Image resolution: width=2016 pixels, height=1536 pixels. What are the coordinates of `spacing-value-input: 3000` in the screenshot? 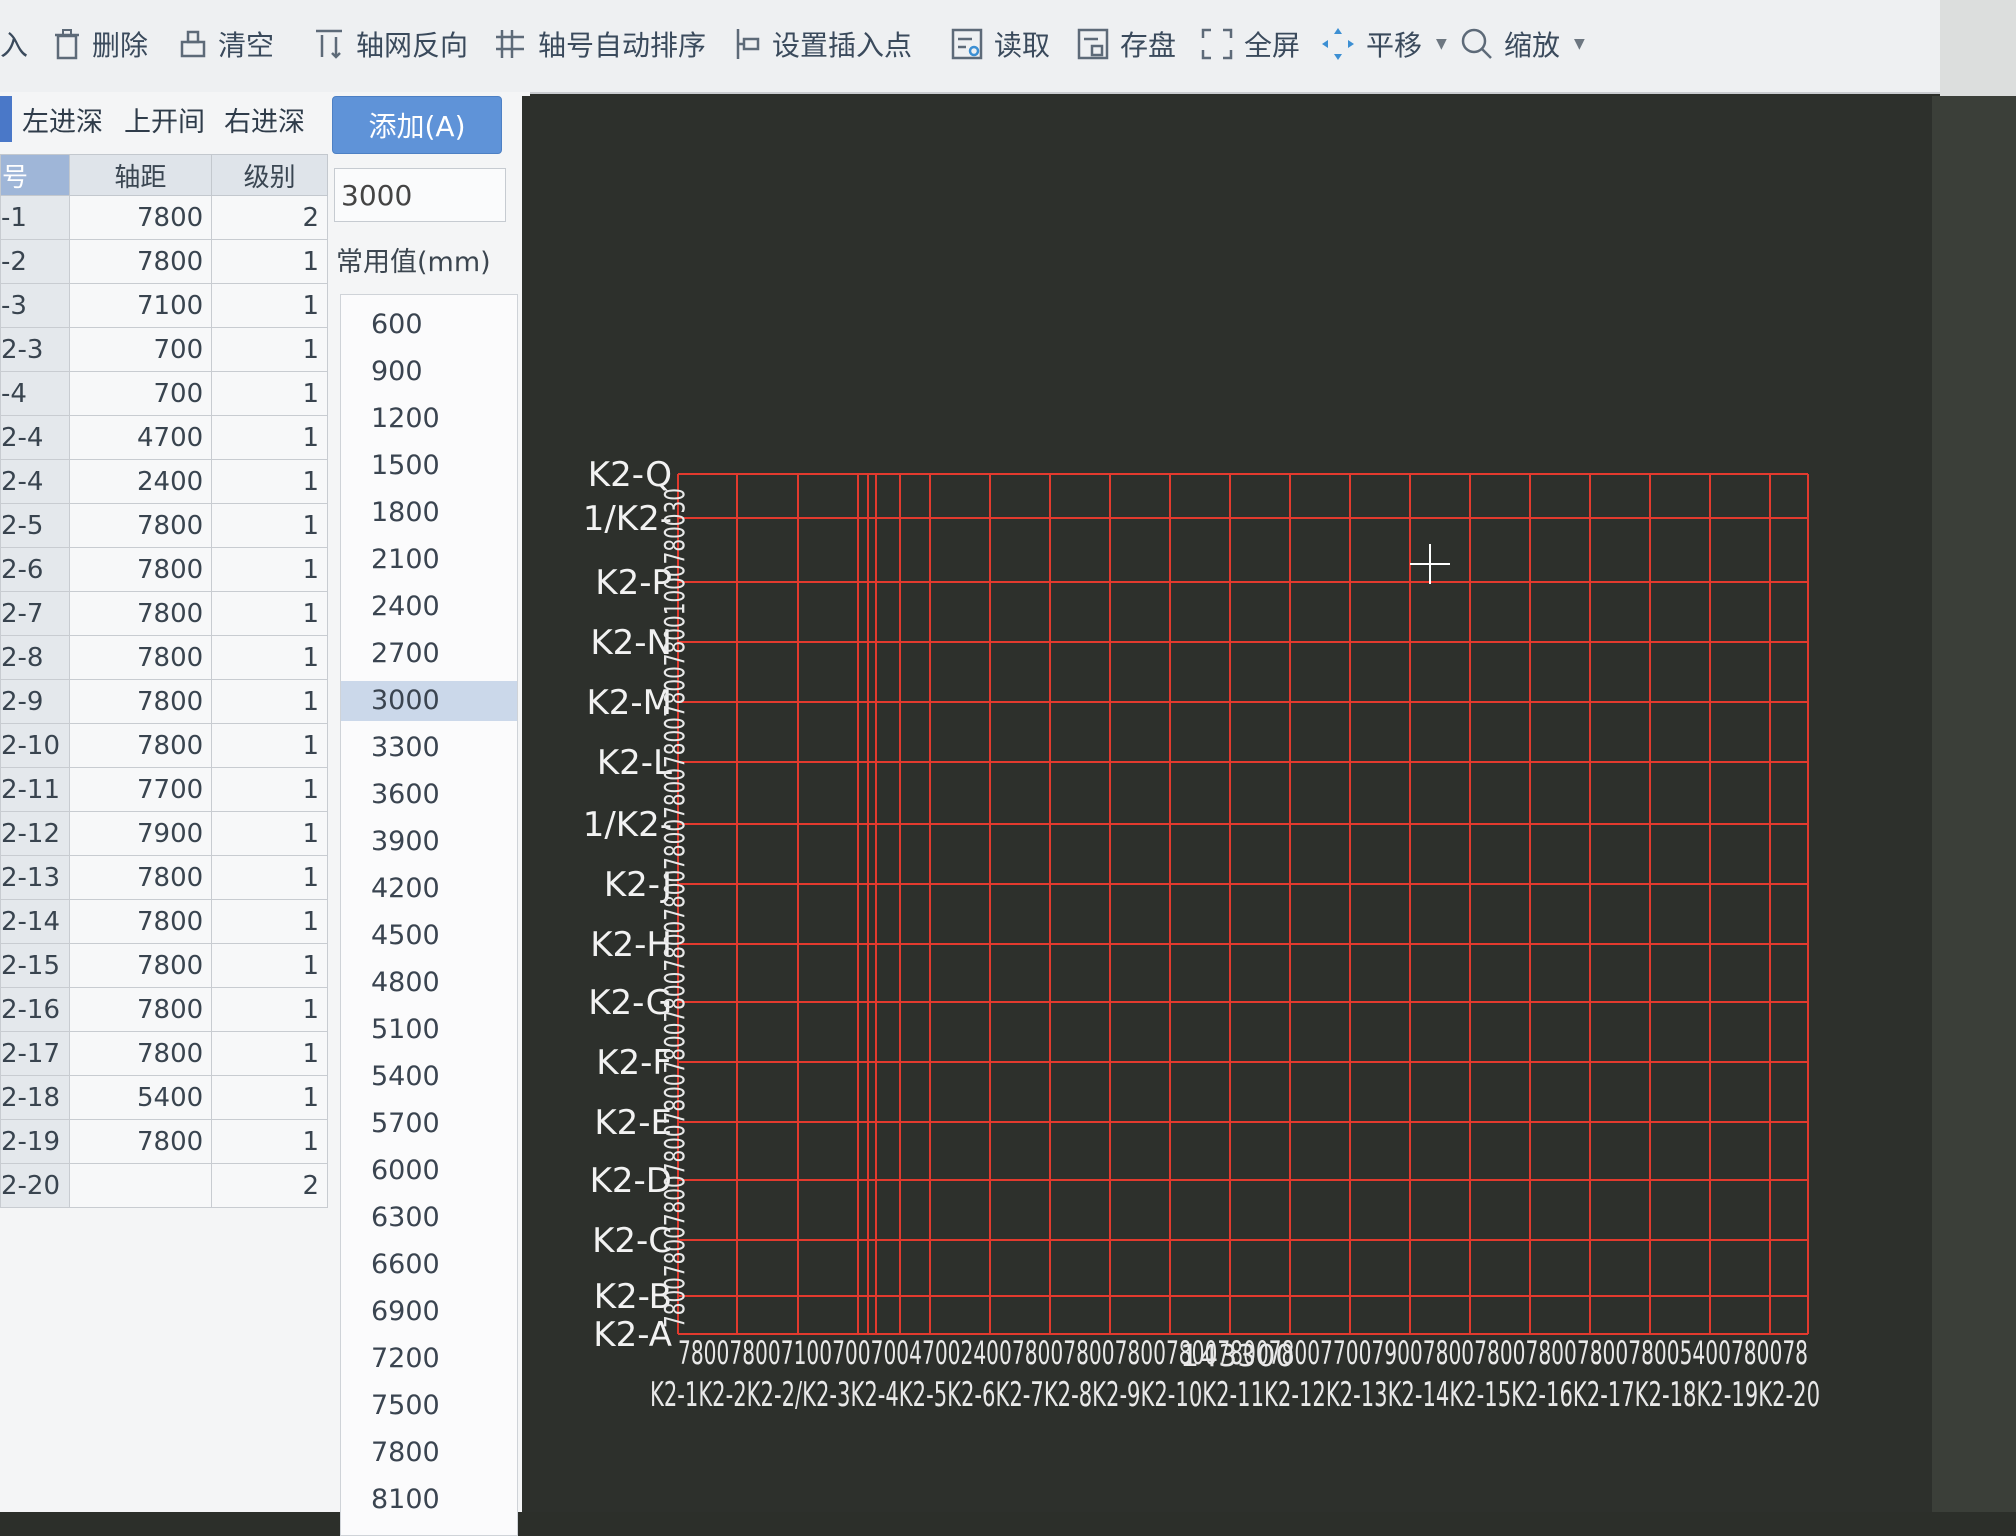 It's located at (420, 195).